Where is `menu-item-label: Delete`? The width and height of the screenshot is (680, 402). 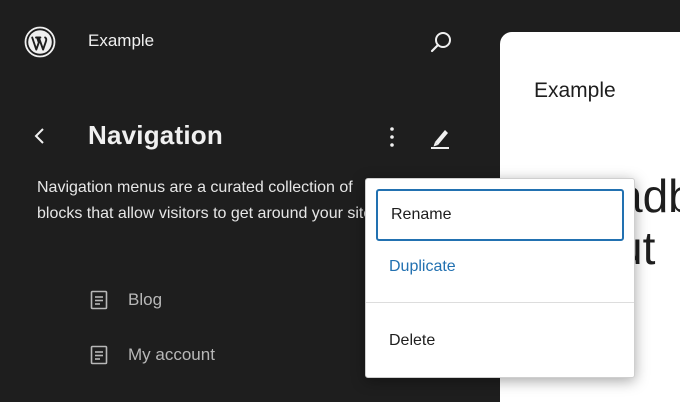
menu-item-label: Delete is located at coordinates (412, 340).